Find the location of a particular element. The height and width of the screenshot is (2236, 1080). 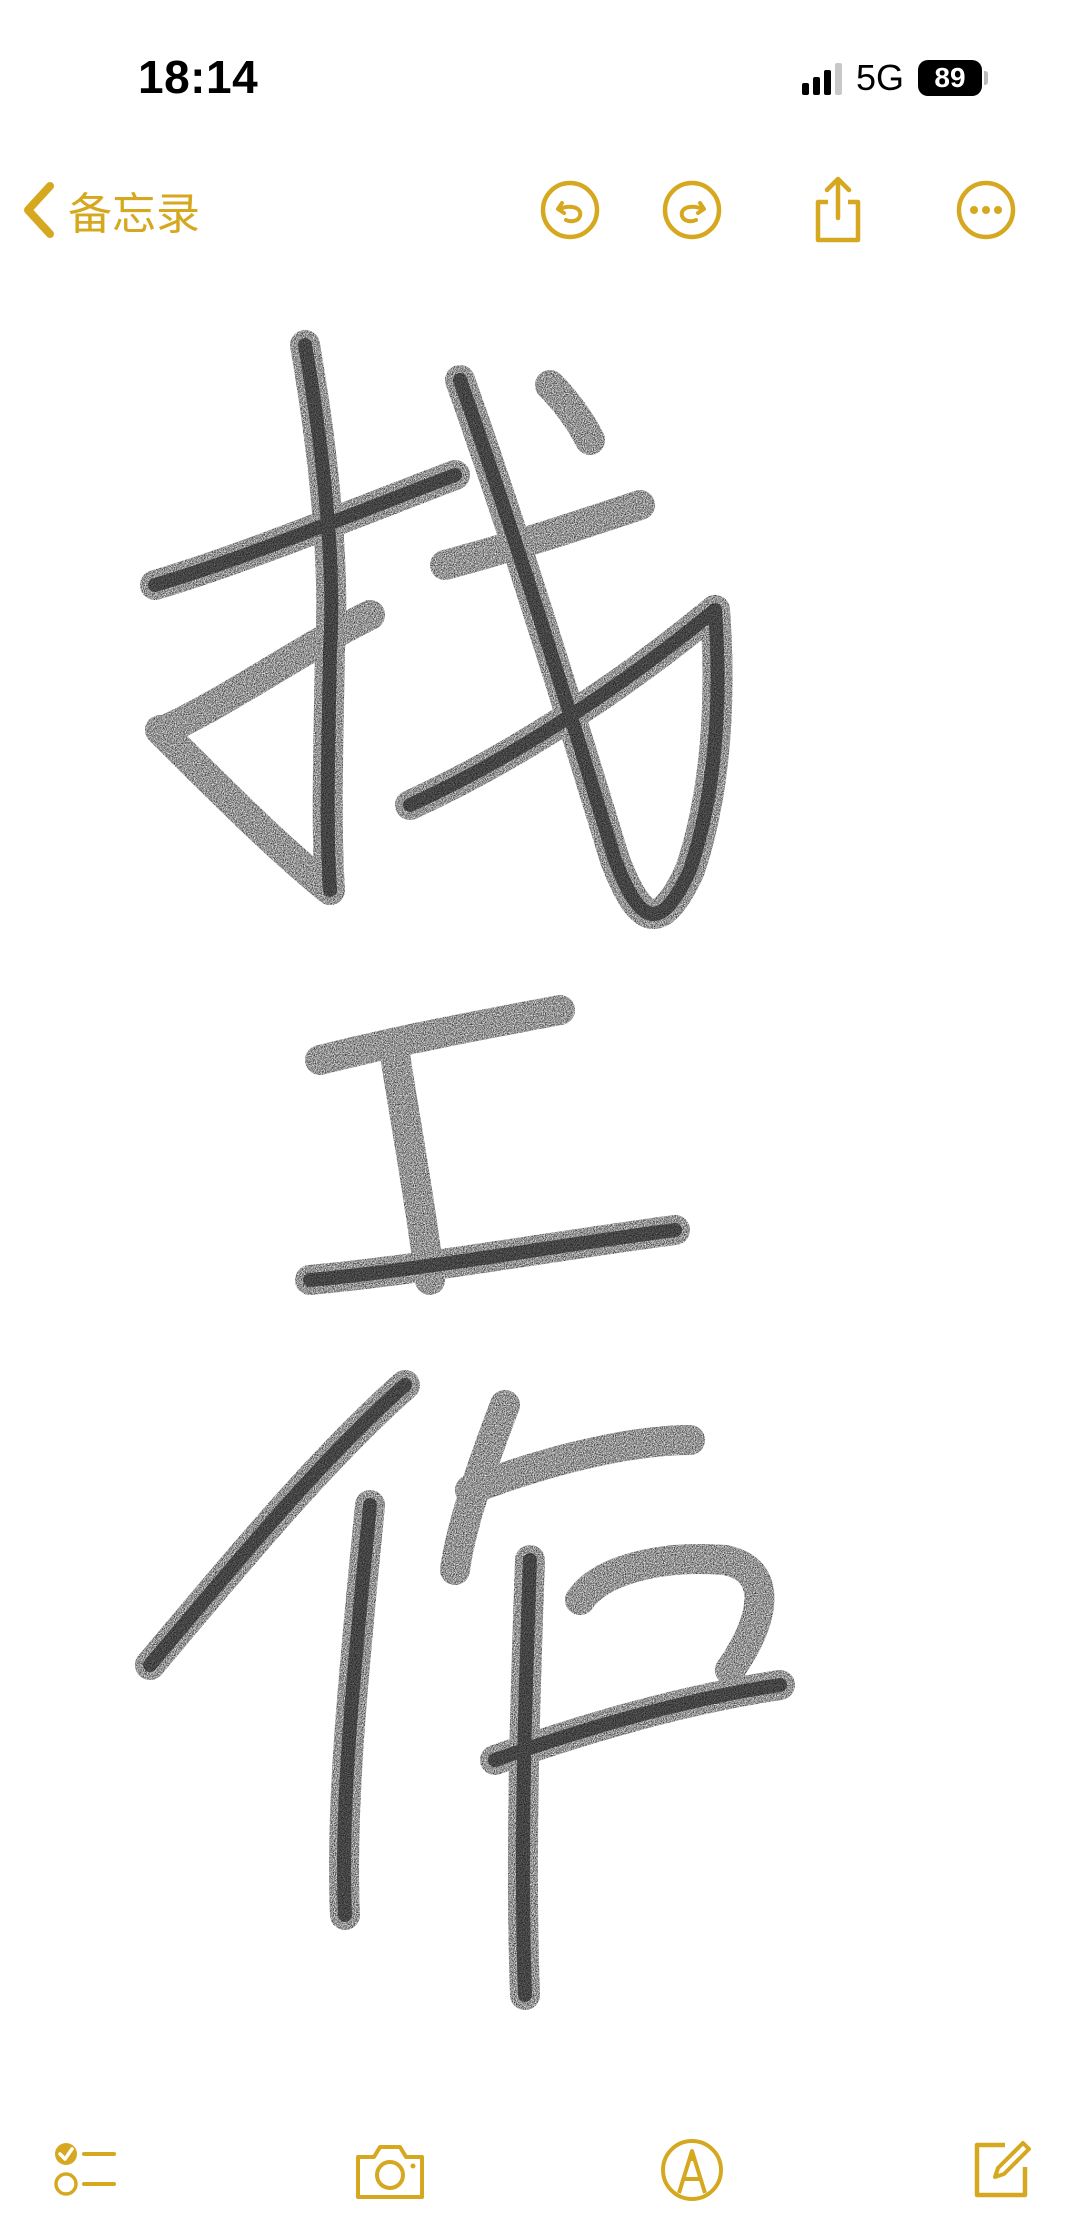

compose-icon is located at coordinates (1002, 2169).